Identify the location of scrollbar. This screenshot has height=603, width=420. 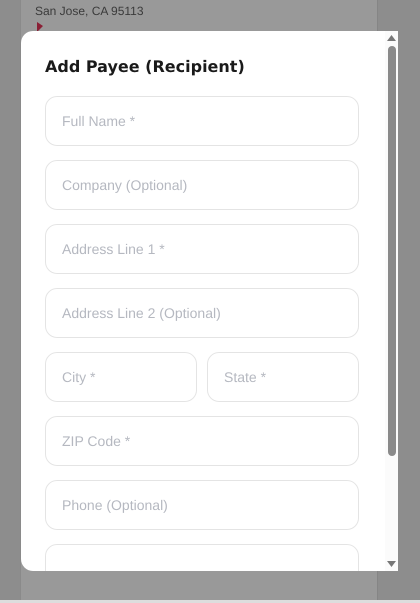
(391, 301).